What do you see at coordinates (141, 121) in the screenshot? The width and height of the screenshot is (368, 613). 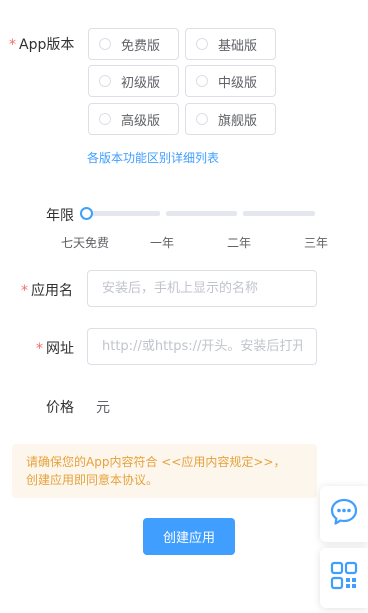 I see `radio-label: 高级版` at bounding box center [141, 121].